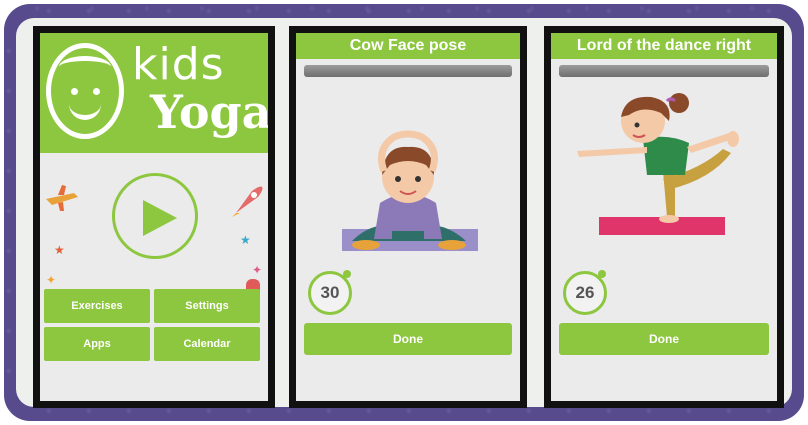 This screenshot has height=425, width=808. Describe the element at coordinates (85, 91) in the screenshot. I see `logo-face-icon` at that location.